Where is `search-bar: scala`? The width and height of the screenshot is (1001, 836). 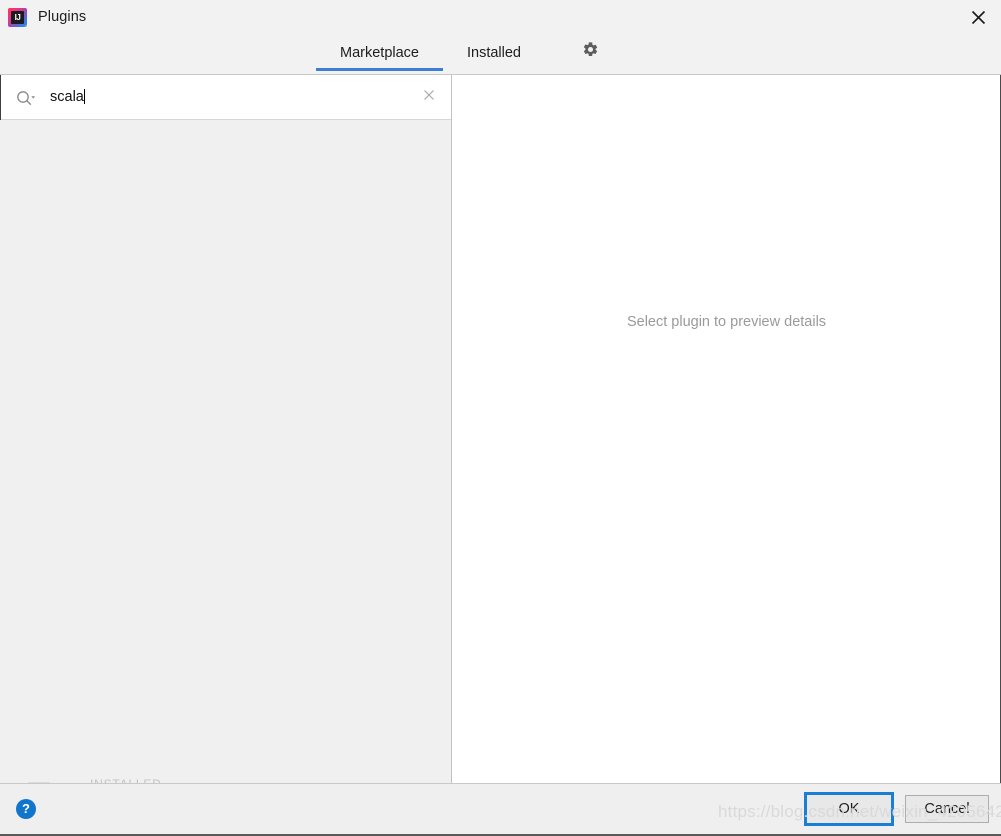 search-bar: scala is located at coordinates (225, 97).